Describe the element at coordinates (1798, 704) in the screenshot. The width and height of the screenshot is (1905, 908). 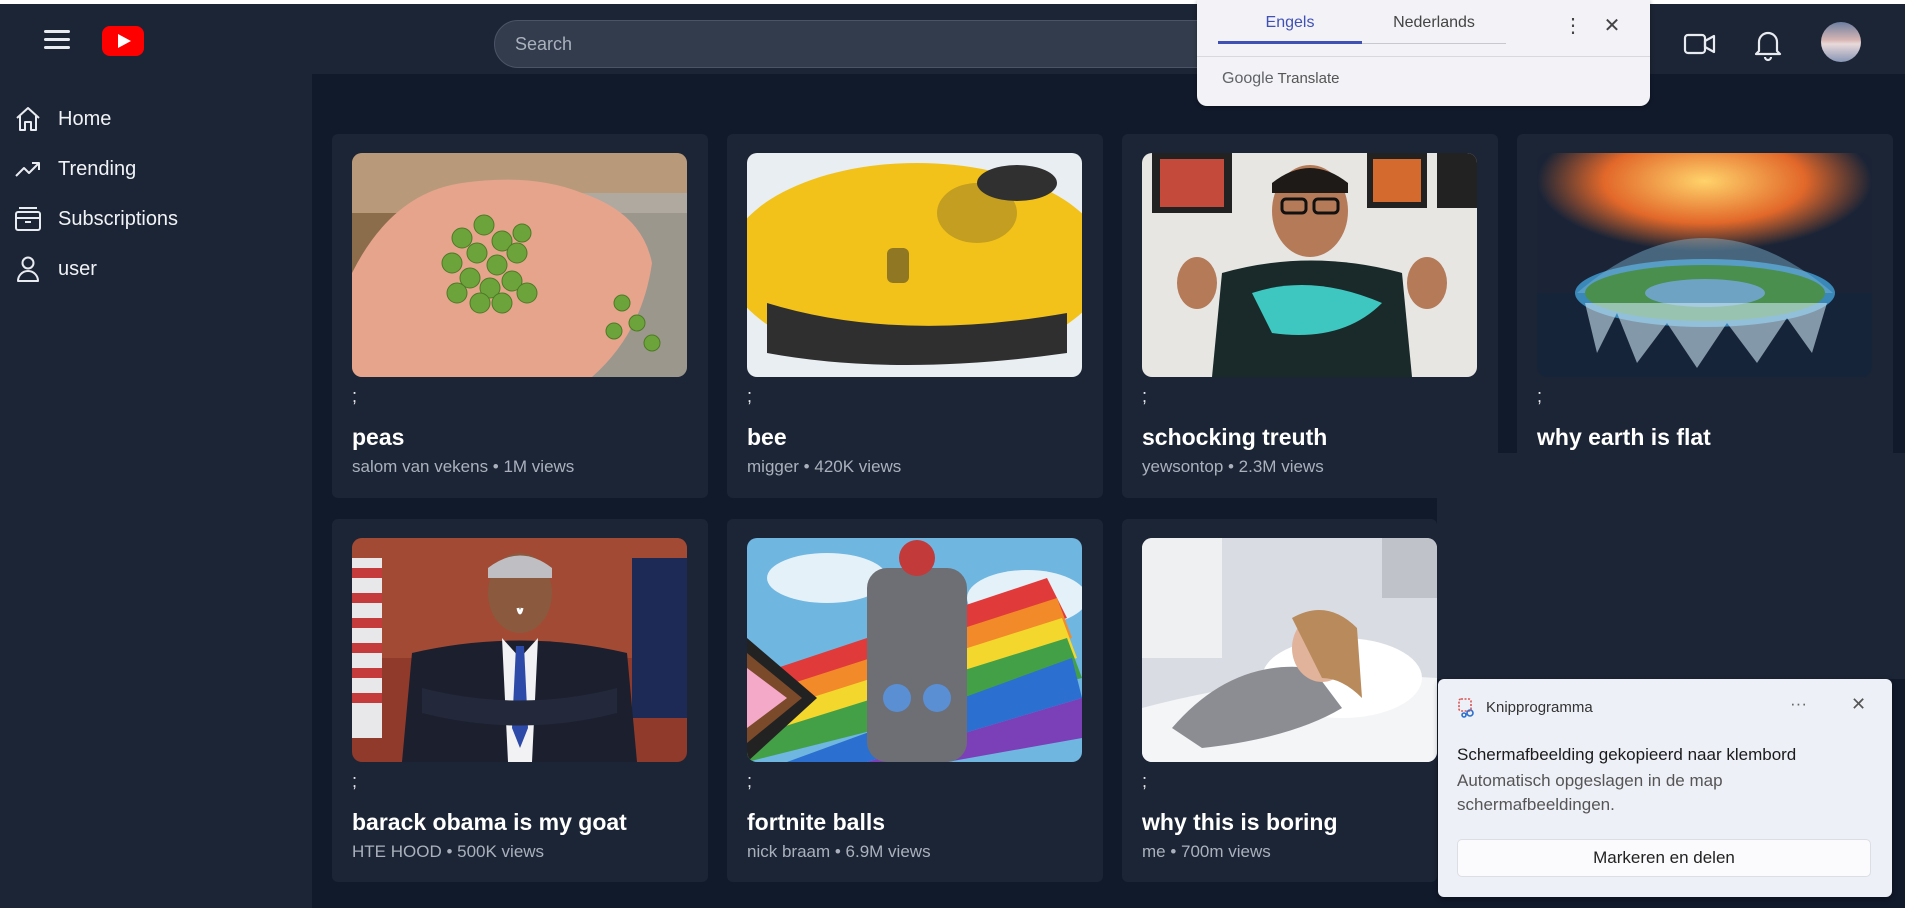
I see `more-horizontal-icon: ···` at that location.